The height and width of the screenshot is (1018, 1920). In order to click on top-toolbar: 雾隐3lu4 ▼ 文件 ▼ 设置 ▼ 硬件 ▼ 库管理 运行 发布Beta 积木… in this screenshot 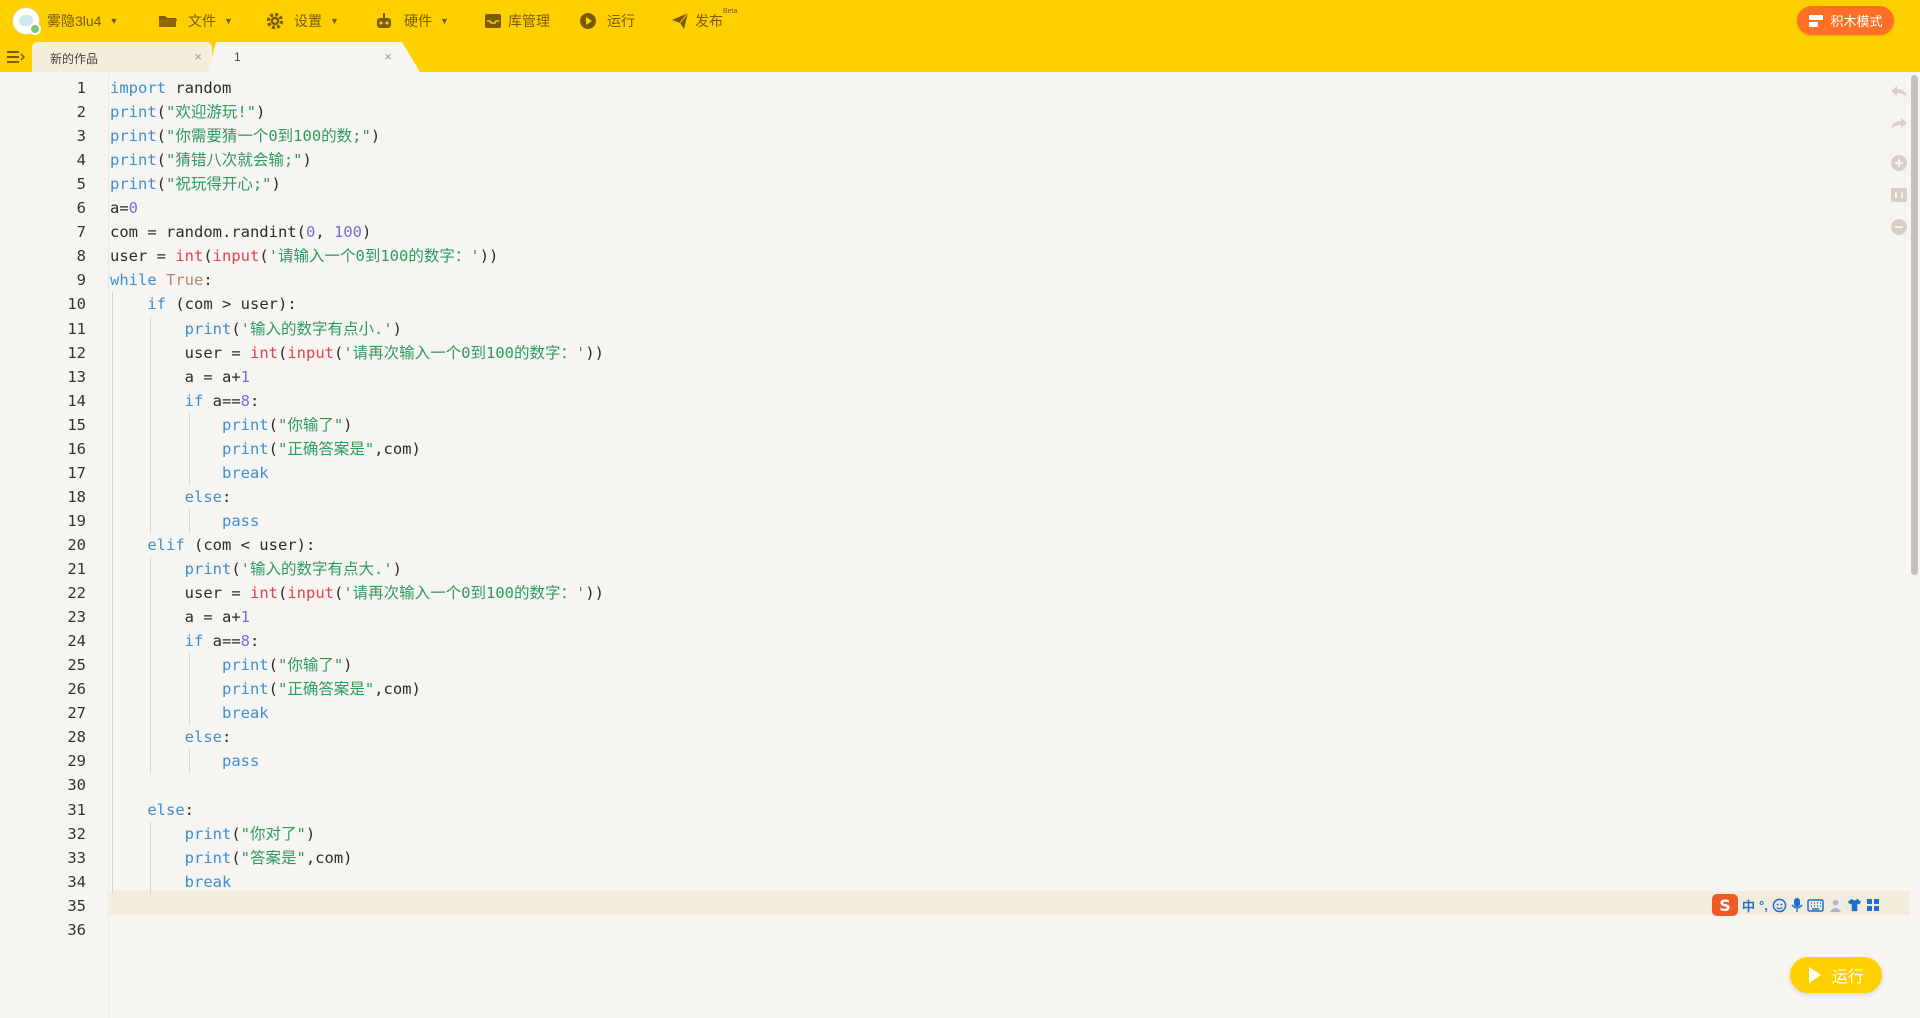, I will do `click(960, 21)`.